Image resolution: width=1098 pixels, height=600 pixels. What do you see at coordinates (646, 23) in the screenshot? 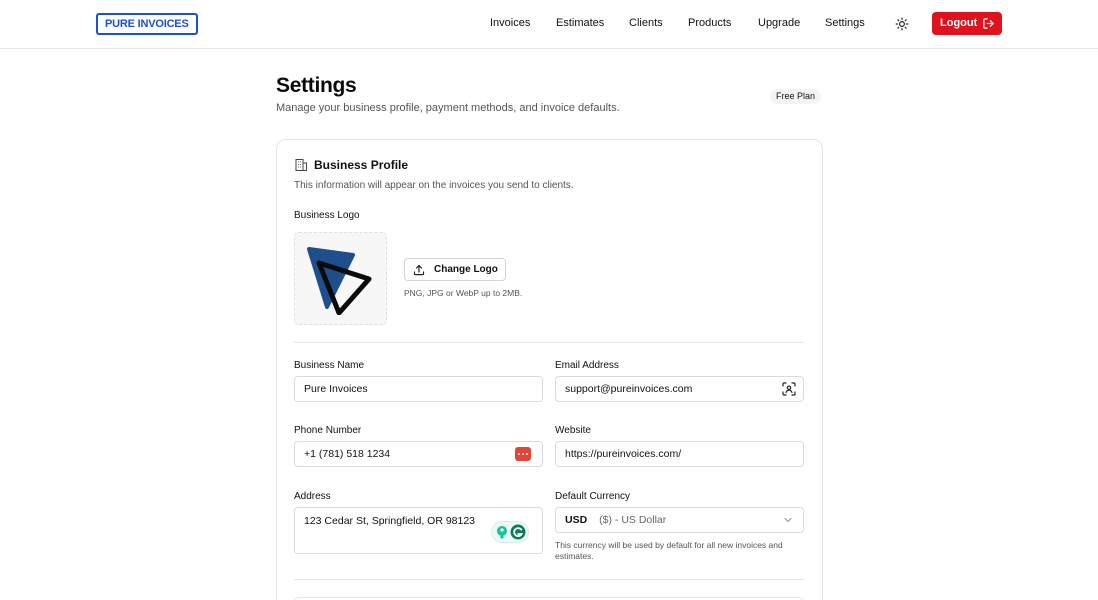
I see `nav-clients: Clients` at bounding box center [646, 23].